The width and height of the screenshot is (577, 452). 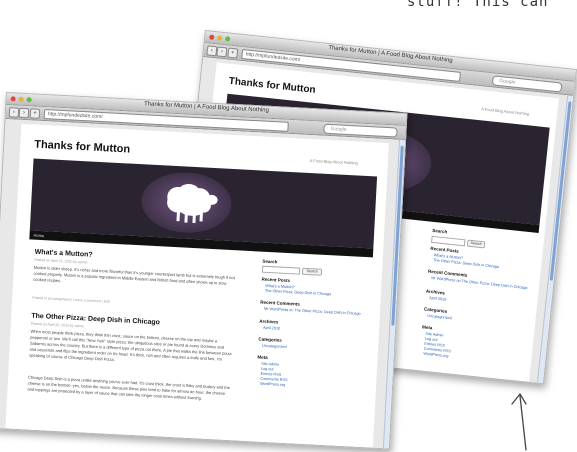 What do you see at coordinates (38, 236) in the screenshot?
I see `menu-item-home: Home` at bounding box center [38, 236].